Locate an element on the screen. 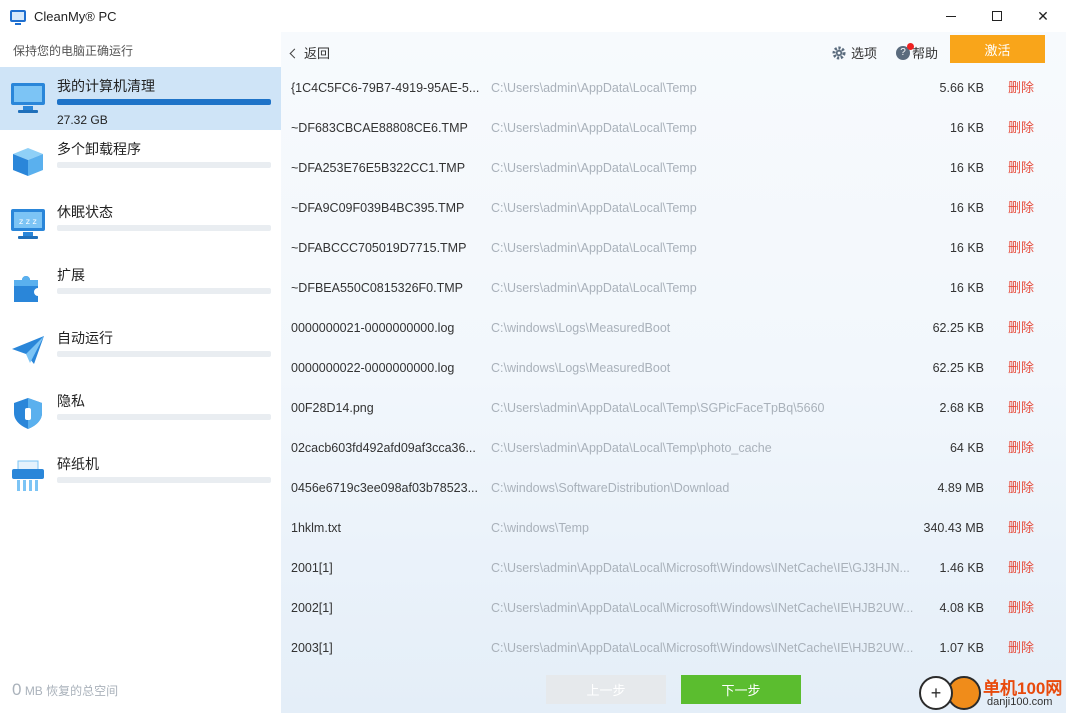 The height and width of the screenshot is (713, 1066). close-icon: ✕ is located at coordinates (1043, 15).